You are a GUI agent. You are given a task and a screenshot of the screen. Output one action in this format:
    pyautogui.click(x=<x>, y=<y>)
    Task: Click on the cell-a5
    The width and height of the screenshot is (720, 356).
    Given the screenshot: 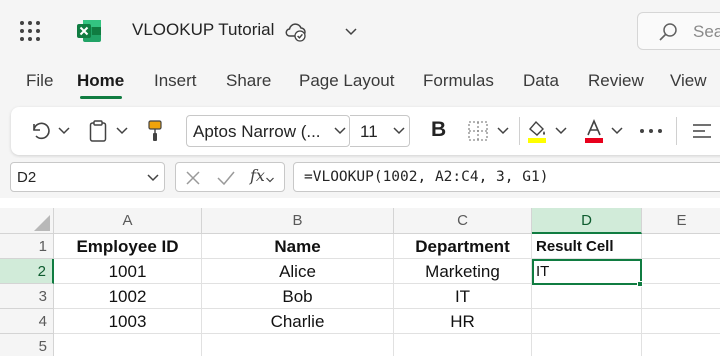 What is the action you would take?
    pyautogui.click(x=128, y=345)
    